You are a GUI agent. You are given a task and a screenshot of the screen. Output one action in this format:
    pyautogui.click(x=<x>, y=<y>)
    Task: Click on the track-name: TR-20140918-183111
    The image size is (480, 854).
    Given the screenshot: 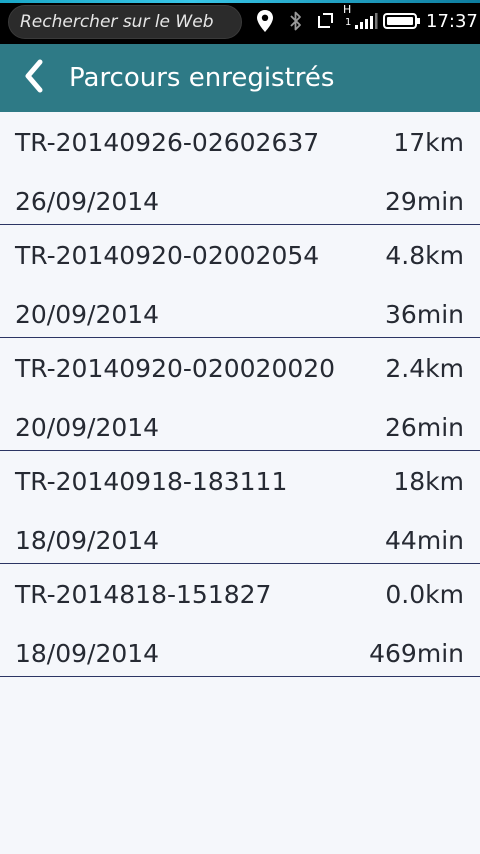 What is the action you would take?
    pyautogui.click(x=151, y=481)
    